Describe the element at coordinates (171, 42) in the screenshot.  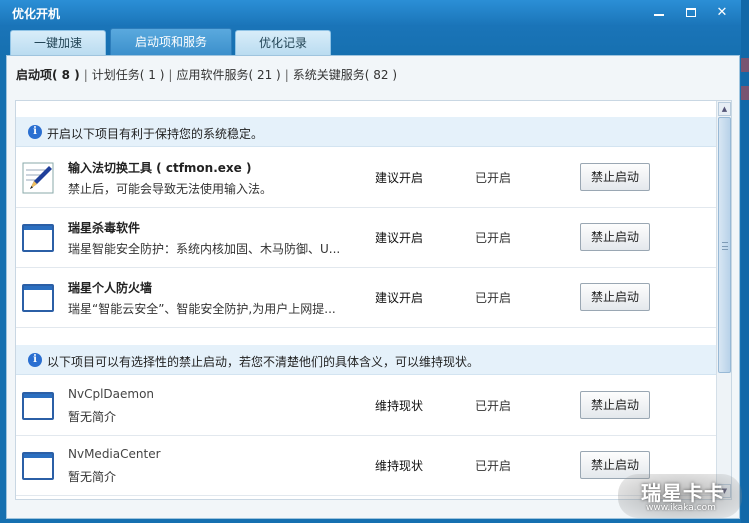
I see `tab-startup-and-services: 启动项和服务` at that location.